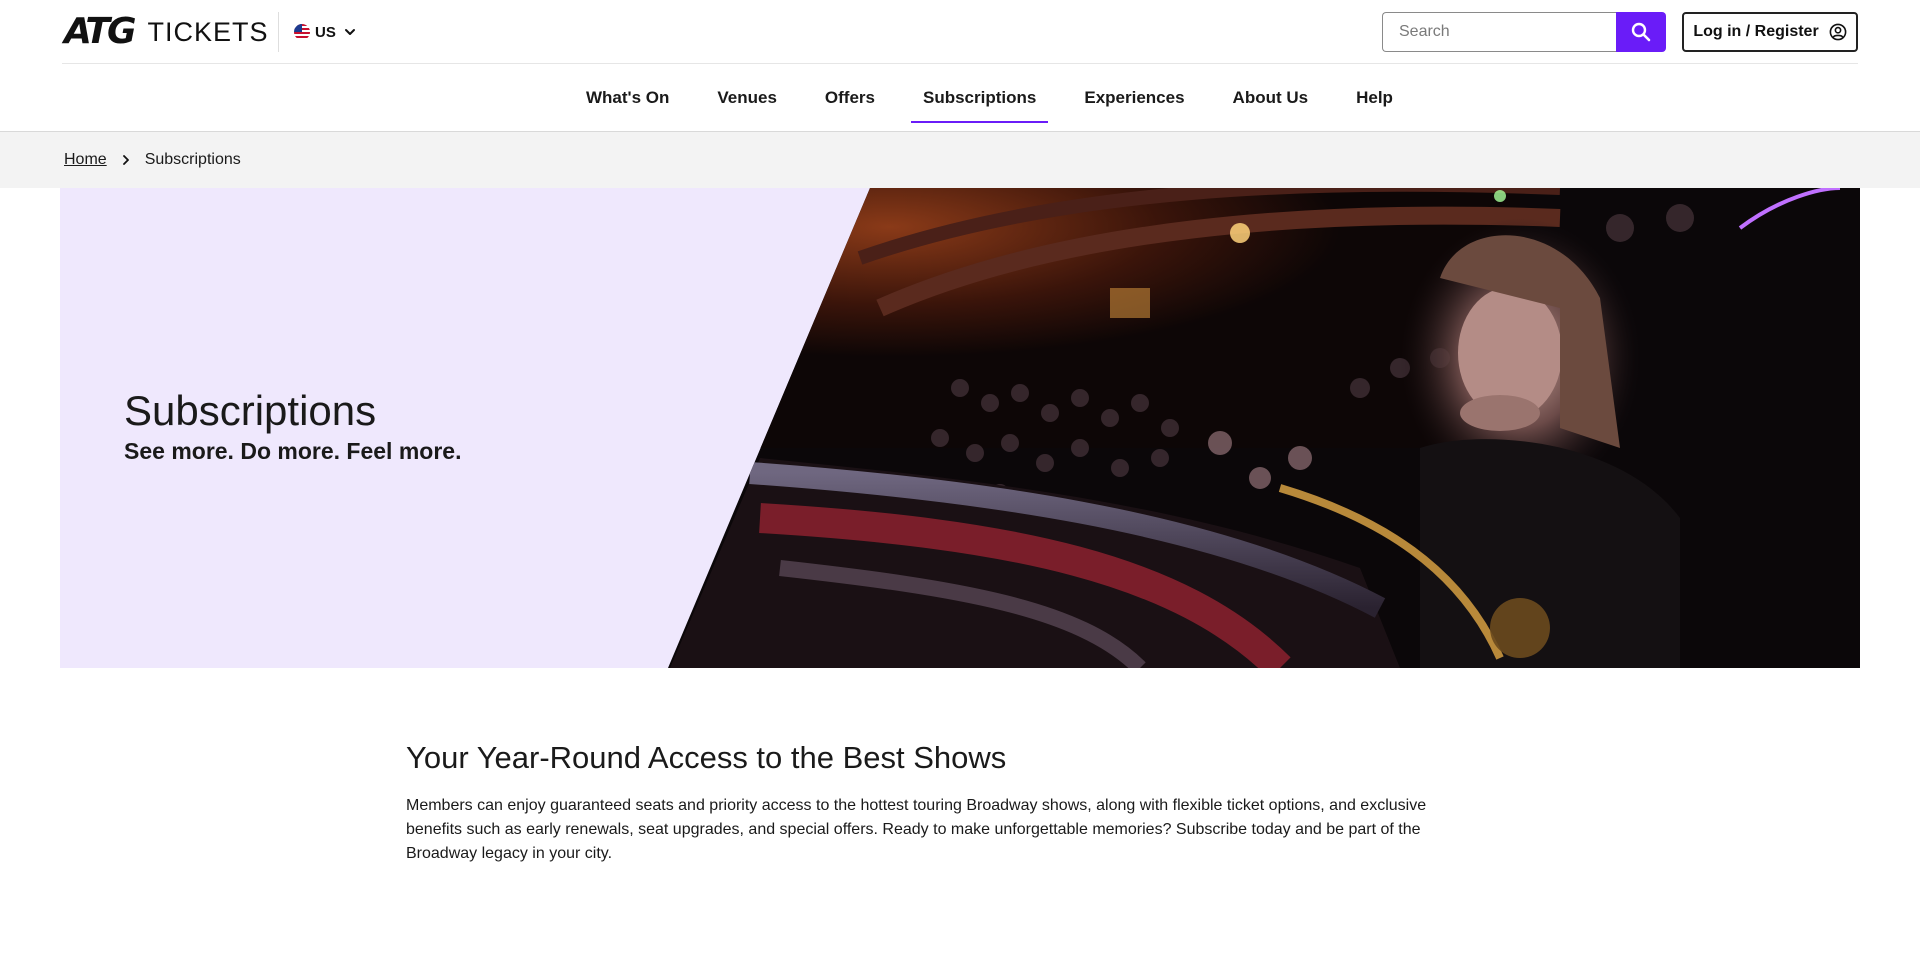 This screenshot has height=953, width=1920. I want to click on logo-wordmark: TICKETS, so click(208, 32).